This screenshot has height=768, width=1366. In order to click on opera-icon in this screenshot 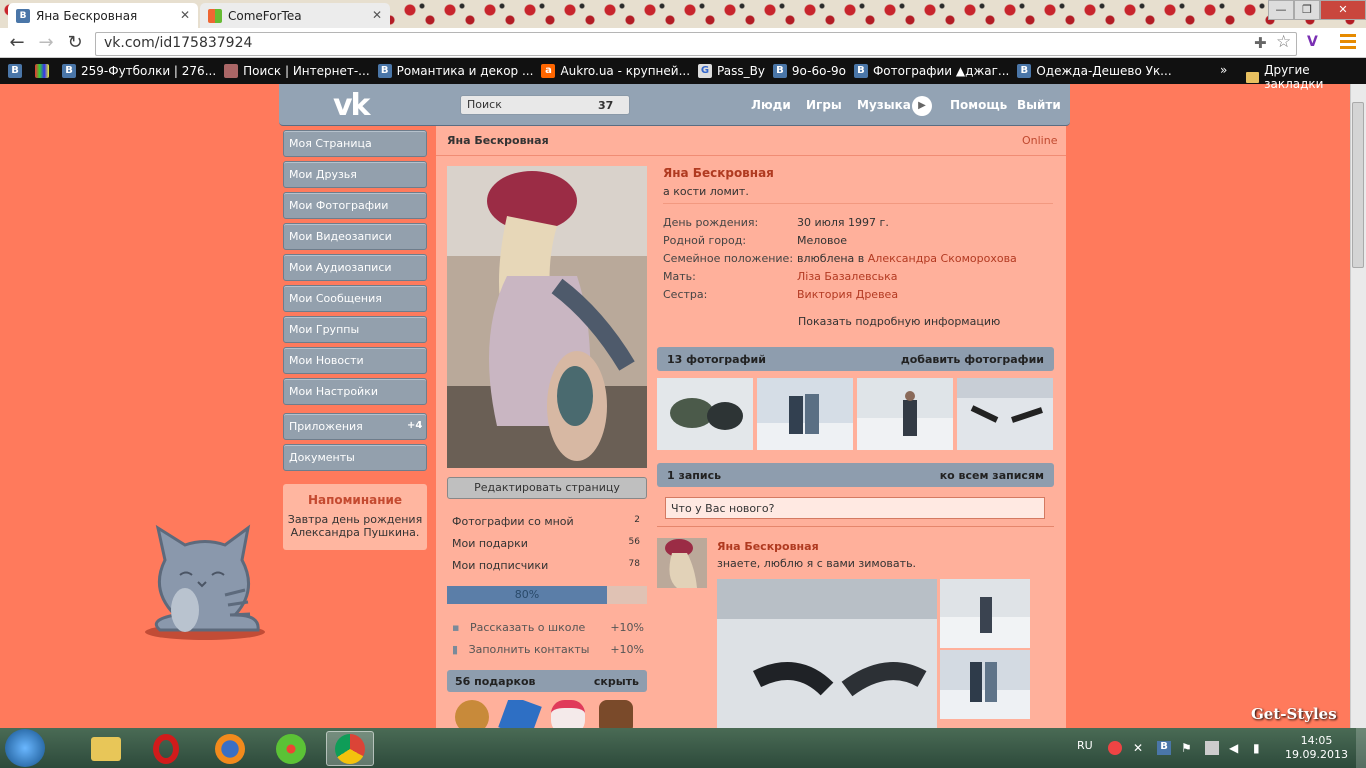, I will do `click(166, 748)`.